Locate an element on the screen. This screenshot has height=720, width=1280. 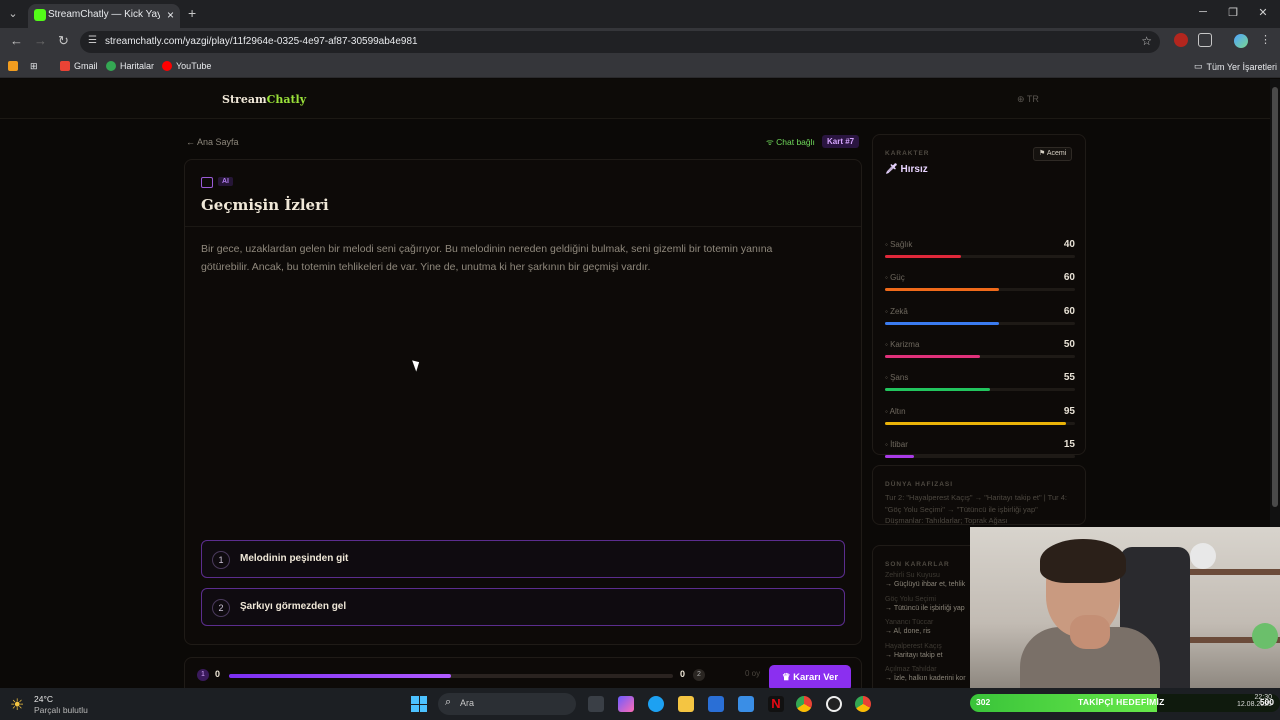
brain-icon: ◦ is located at coordinates (886, 311).